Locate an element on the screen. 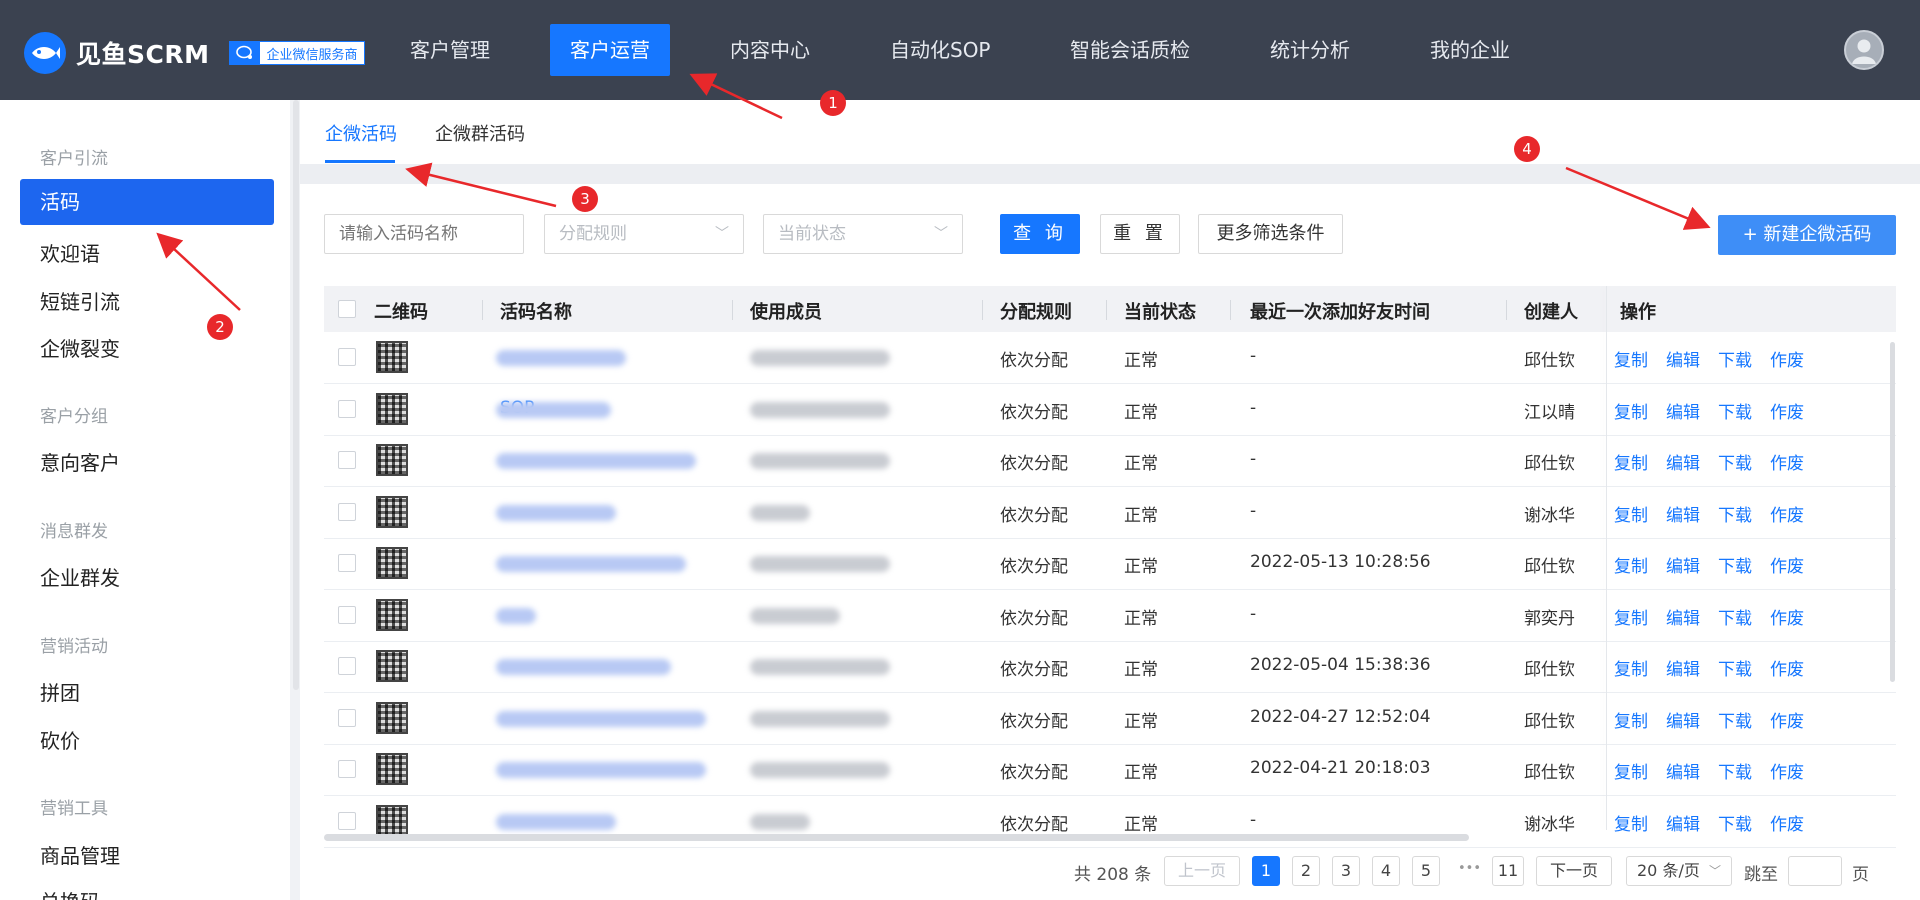 Image resolution: width=1920 pixels, height=900 pixels. nav-content-center: 内容中心 is located at coordinates (770, 50).